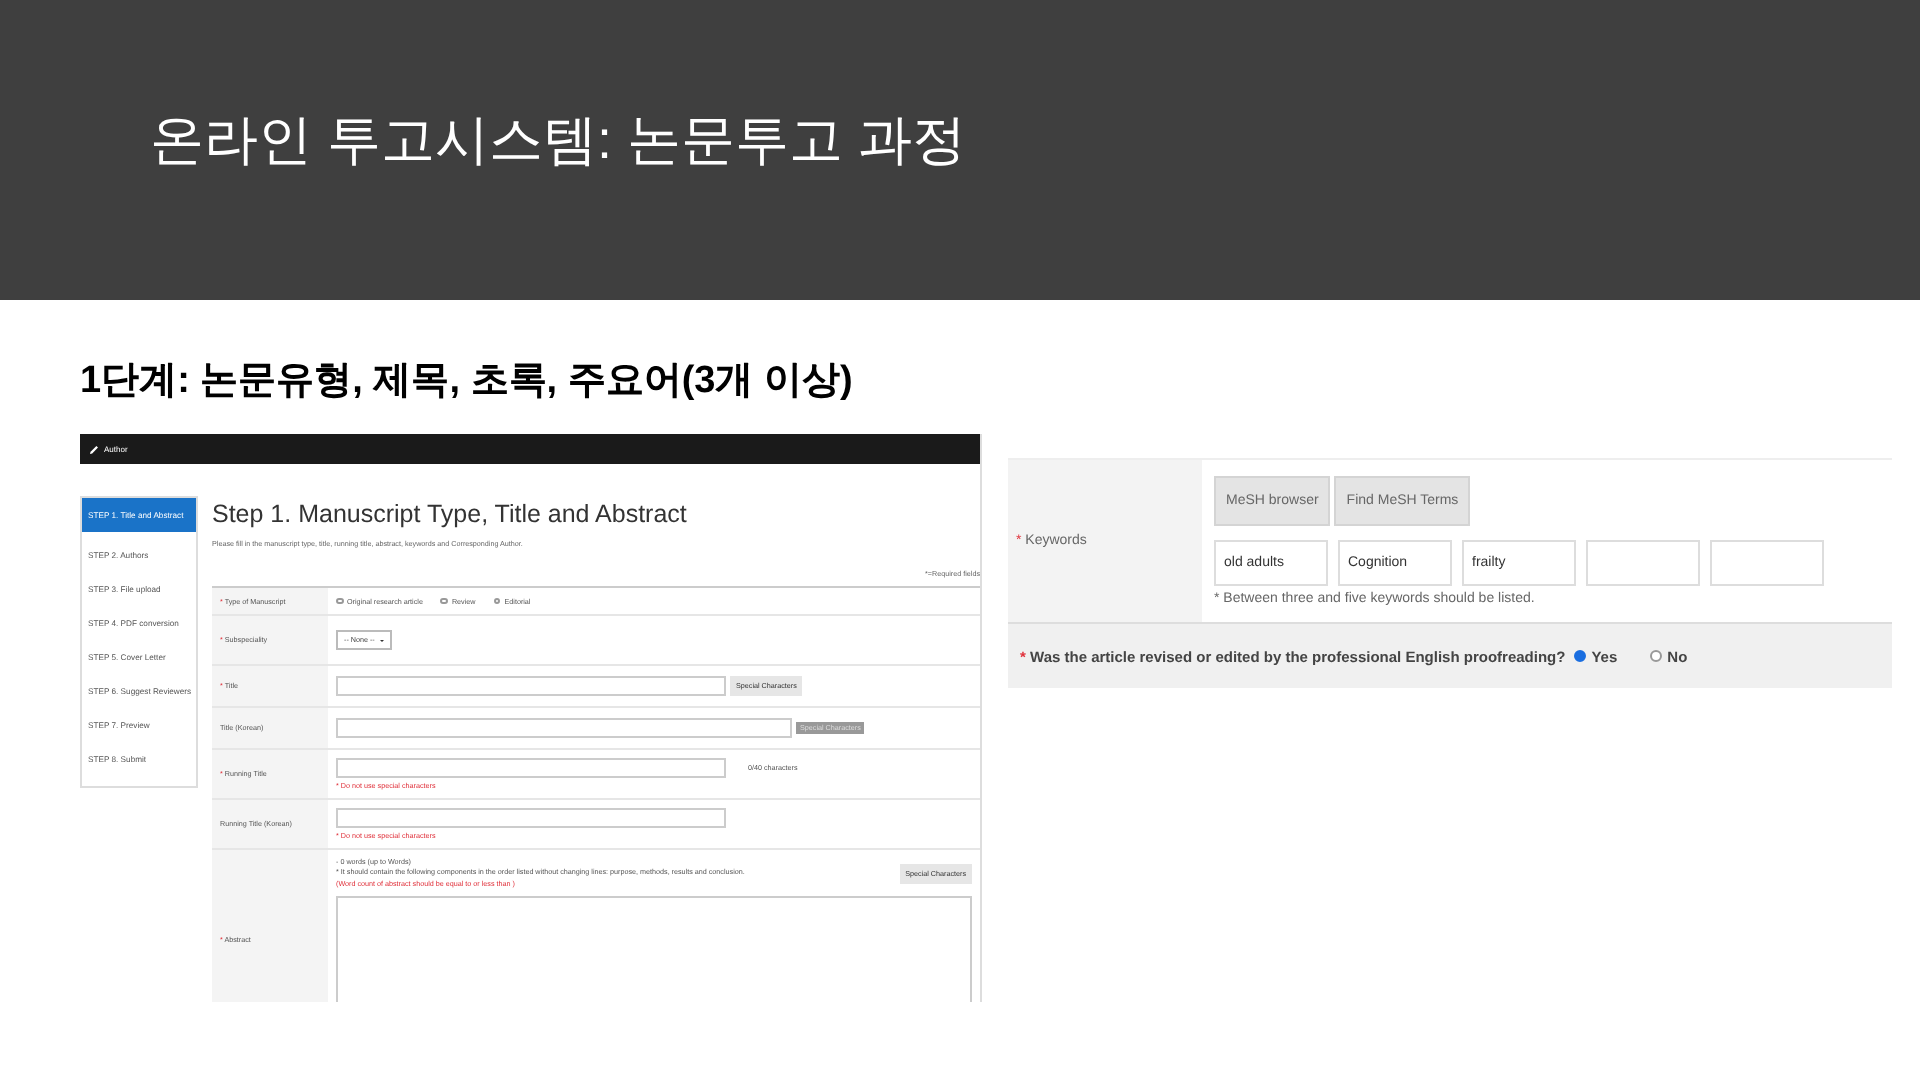 This screenshot has height=1080, width=1920. What do you see at coordinates (467, 382) in the screenshot?
I see `slide-subtitle: 1단계: 논문유형, 제목, 초록, 주요어(3개 이상)` at bounding box center [467, 382].